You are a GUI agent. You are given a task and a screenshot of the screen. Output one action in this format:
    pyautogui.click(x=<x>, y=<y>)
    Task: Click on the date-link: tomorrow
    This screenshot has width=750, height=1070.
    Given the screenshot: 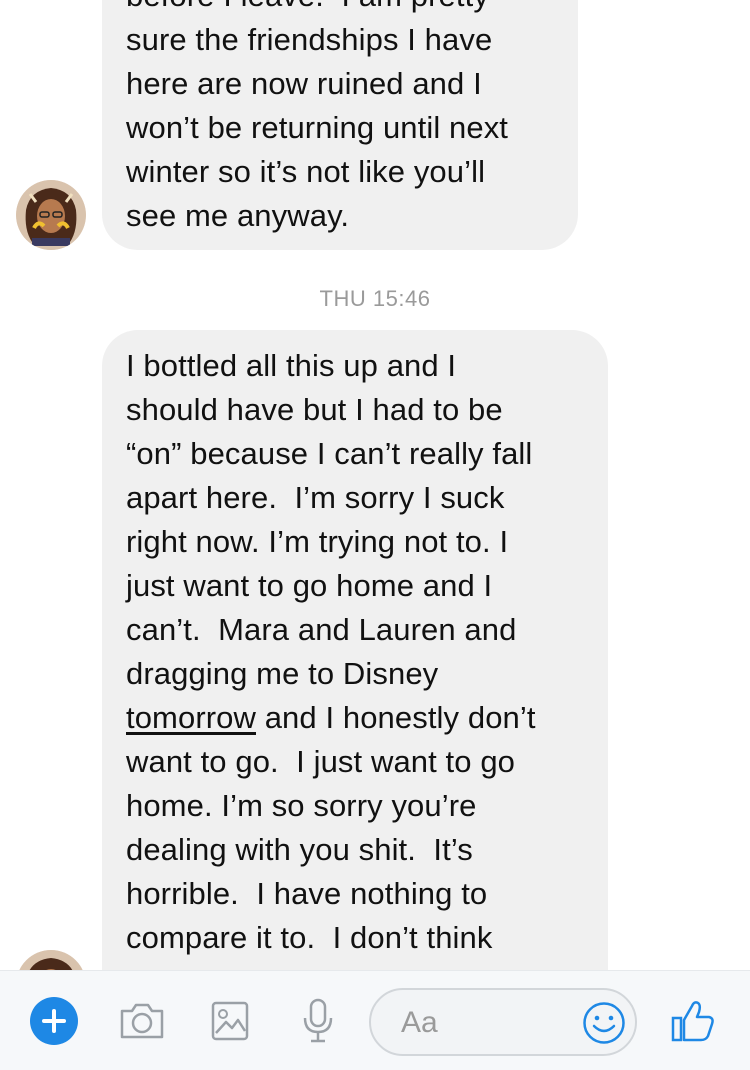 What is the action you would take?
    pyautogui.click(x=191, y=717)
    